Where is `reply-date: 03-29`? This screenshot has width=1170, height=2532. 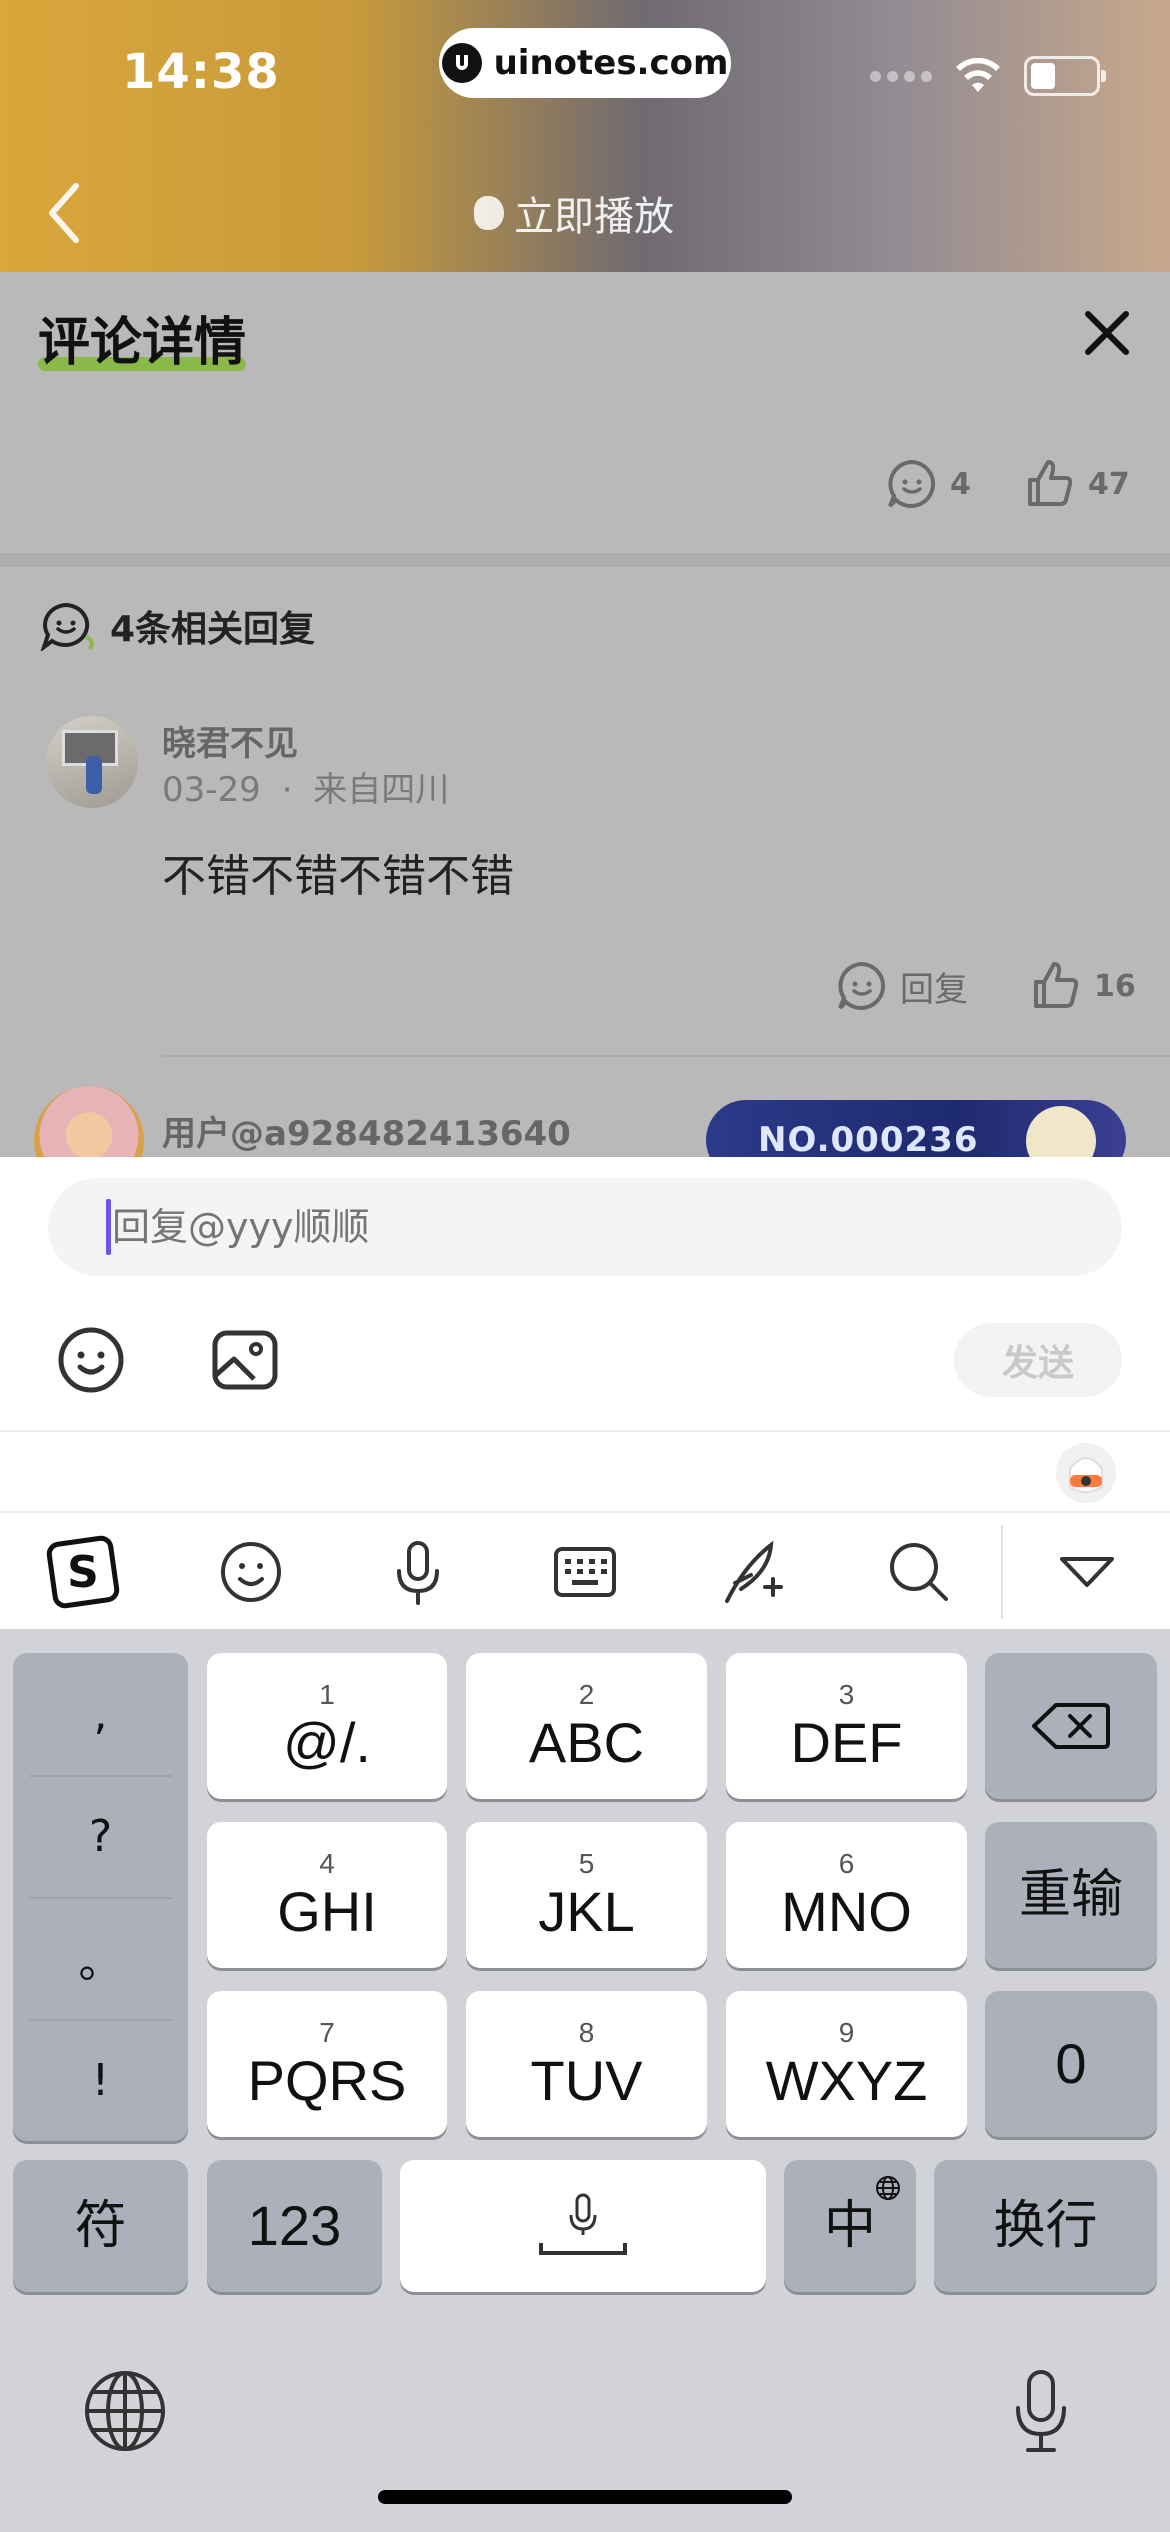
reply-date: 03-29 is located at coordinates (211, 790).